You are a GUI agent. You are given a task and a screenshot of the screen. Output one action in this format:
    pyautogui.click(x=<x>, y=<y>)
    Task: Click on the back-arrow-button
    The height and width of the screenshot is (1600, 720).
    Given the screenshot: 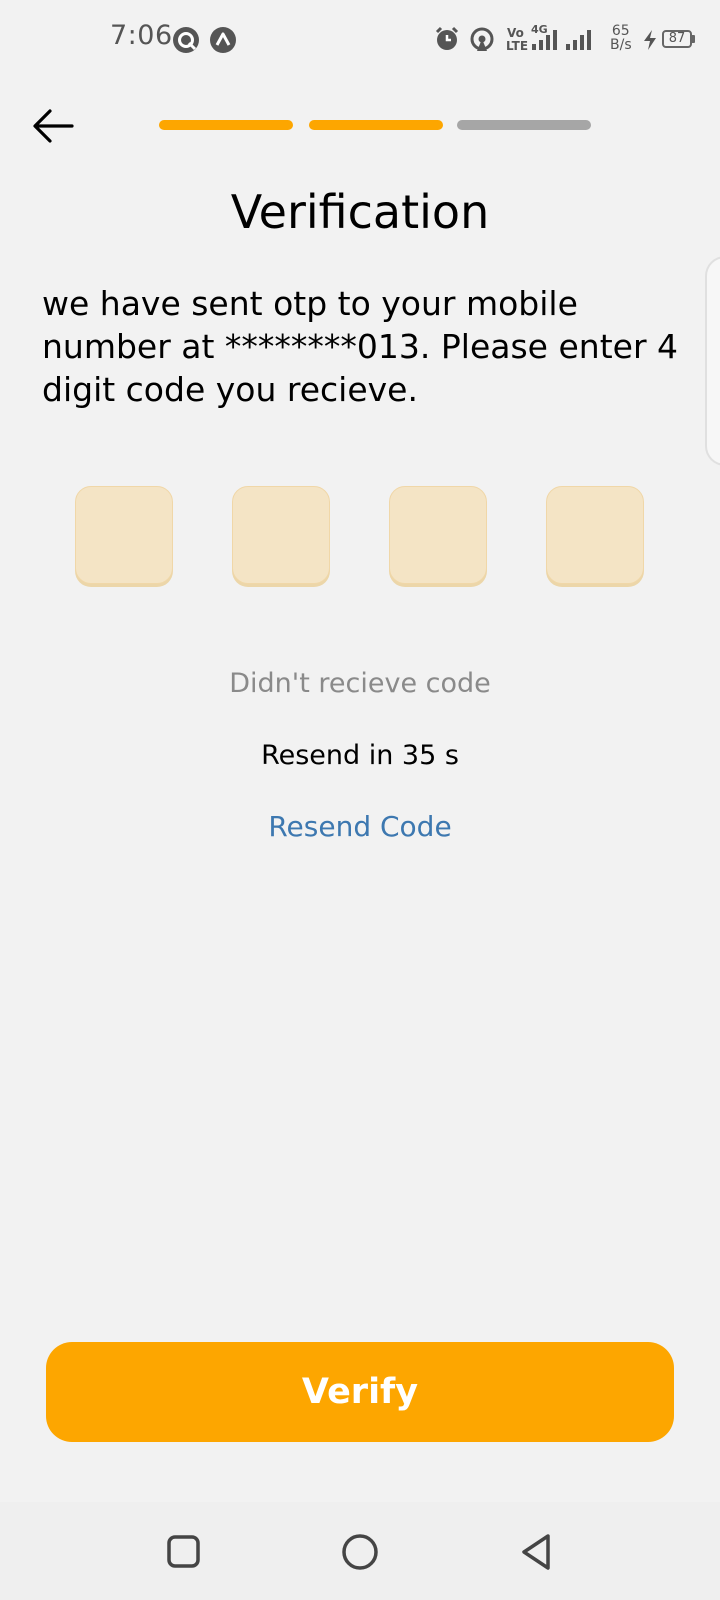 What is the action you would take?
    pyautogui.click(x=54, y=126)
    